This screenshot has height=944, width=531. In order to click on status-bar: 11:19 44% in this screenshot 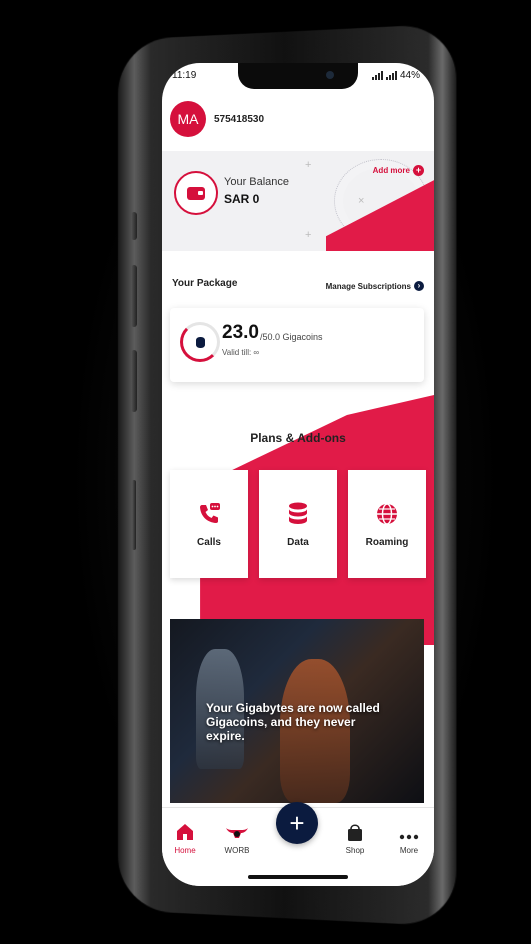, I will do `click(298, 76)`.